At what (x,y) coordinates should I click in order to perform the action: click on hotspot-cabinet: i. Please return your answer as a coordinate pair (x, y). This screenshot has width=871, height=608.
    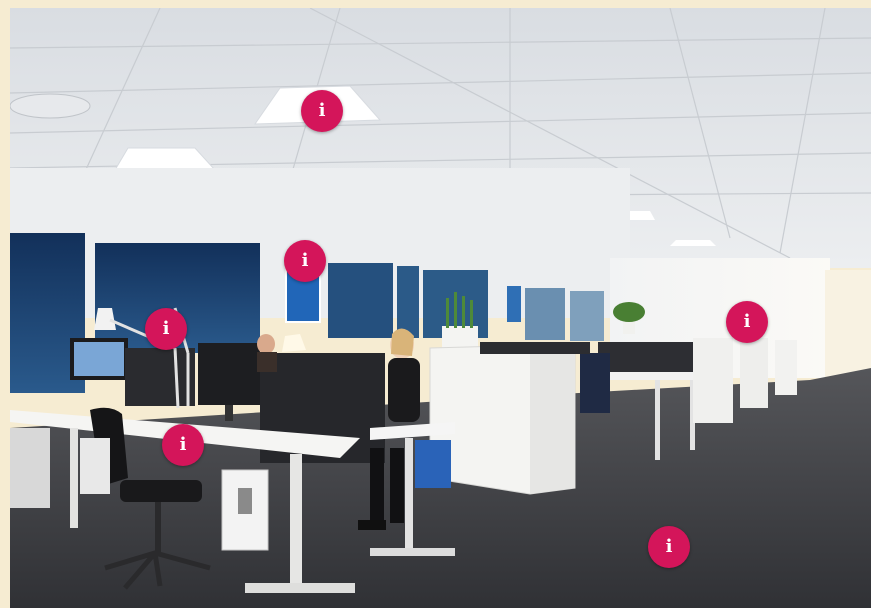
    Looking at the image, I should click on (747, 322).